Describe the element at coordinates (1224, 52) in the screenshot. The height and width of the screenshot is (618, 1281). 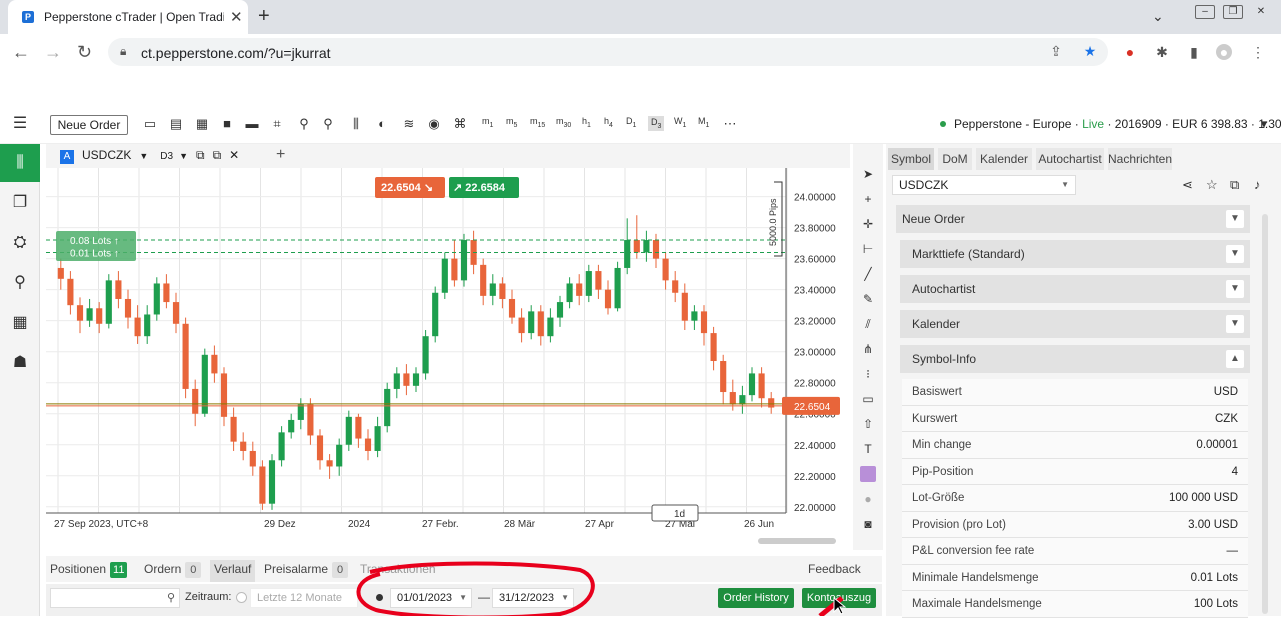
I see `profile-avatar-icon: ●` at that location.